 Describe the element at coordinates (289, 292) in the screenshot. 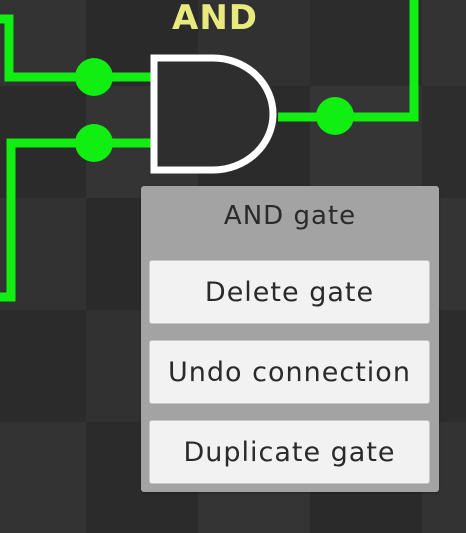

I see `delete-gate-button: Delete gate` at that location.